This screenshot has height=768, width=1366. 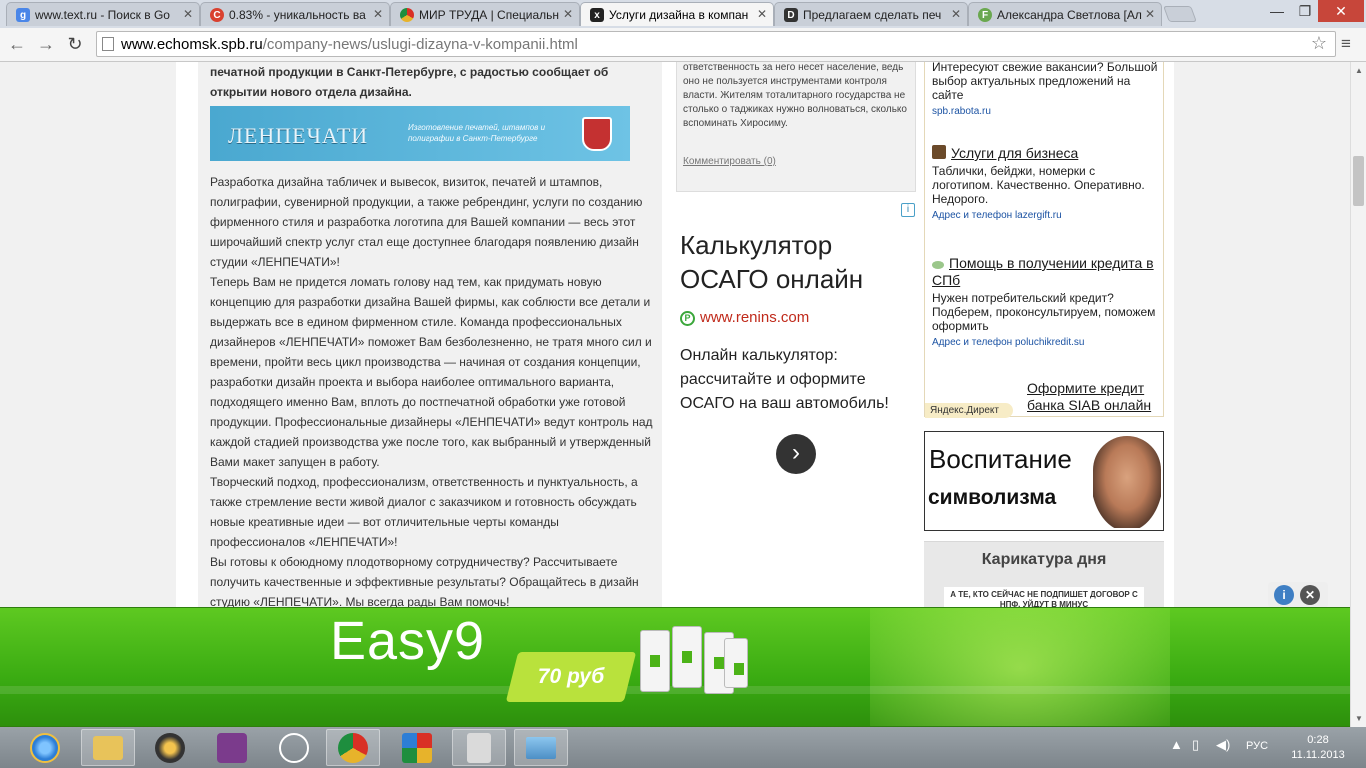 What do you see at coordinates (729, 161) in the screenshot?
I see `comment-link: Комментировать (0)` at bounding box center [729, 161].